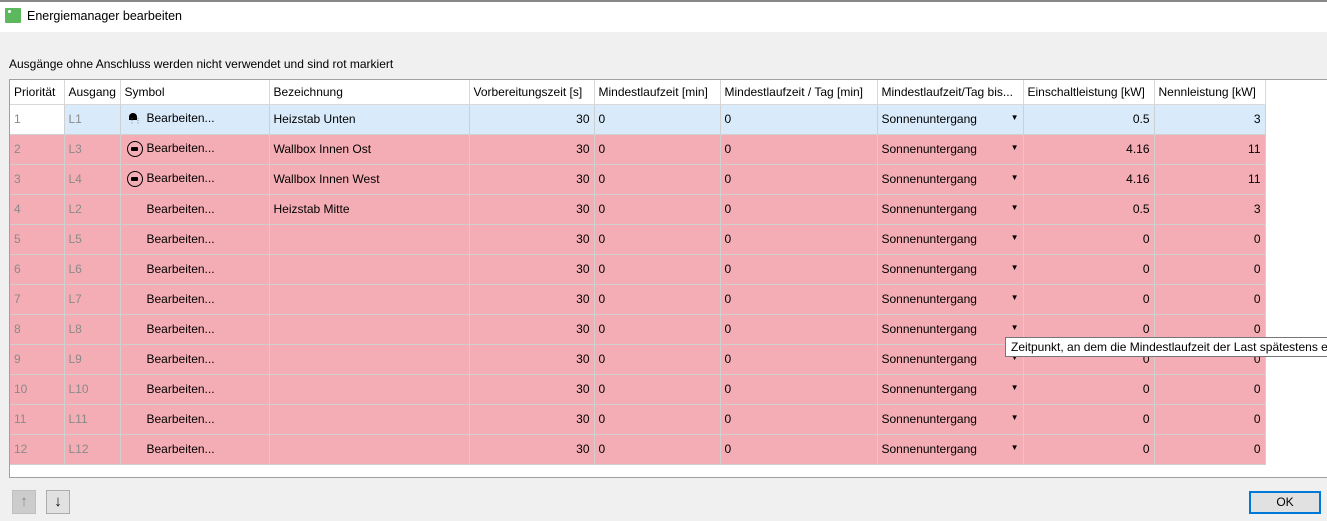 The image size is (1327, 521). I want to click on priority-cell: 2, so click(37, 149).